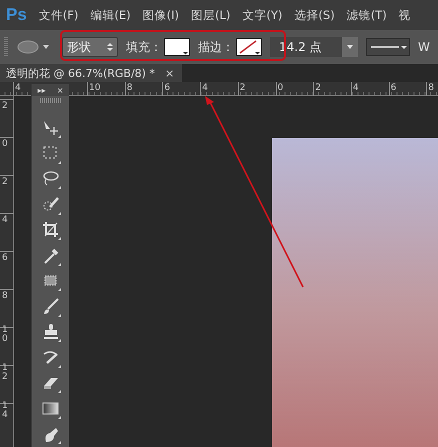 Image resolution: width=438 pixels, height=447 pixels. Describe the element at coordinates (110, 15) in the screenshot. I see `menu-item: 编辑(E)` at that location.